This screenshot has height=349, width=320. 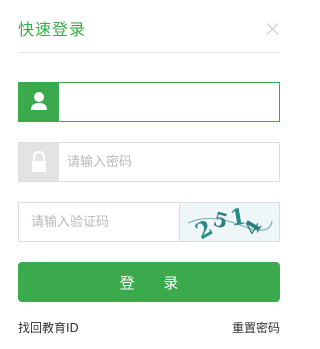 I want to click on username-input, so click(x=169, y=102).